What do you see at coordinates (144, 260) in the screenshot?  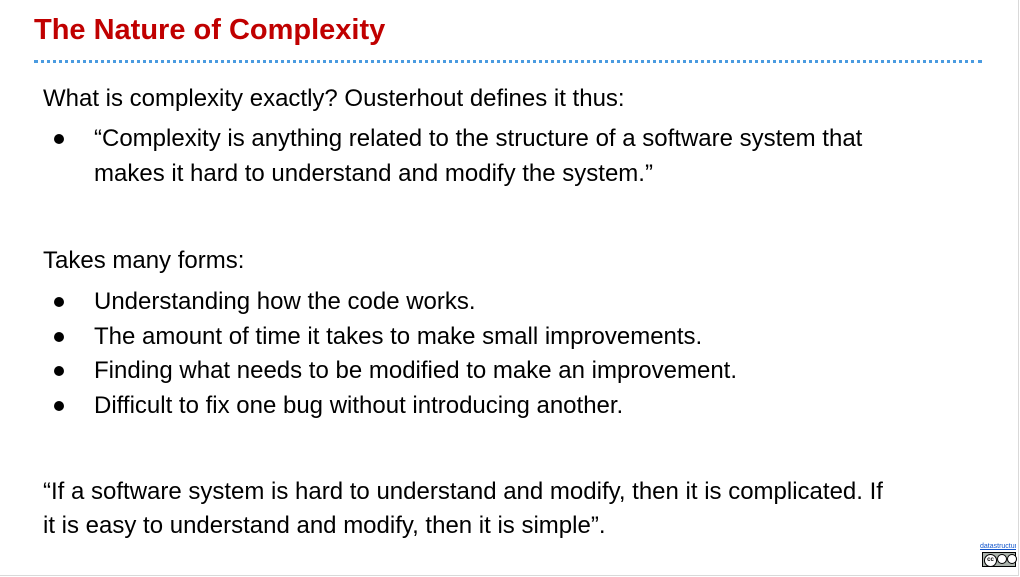 I see `forms-heading: Takes many forms:` at bounding box center [144, 260].